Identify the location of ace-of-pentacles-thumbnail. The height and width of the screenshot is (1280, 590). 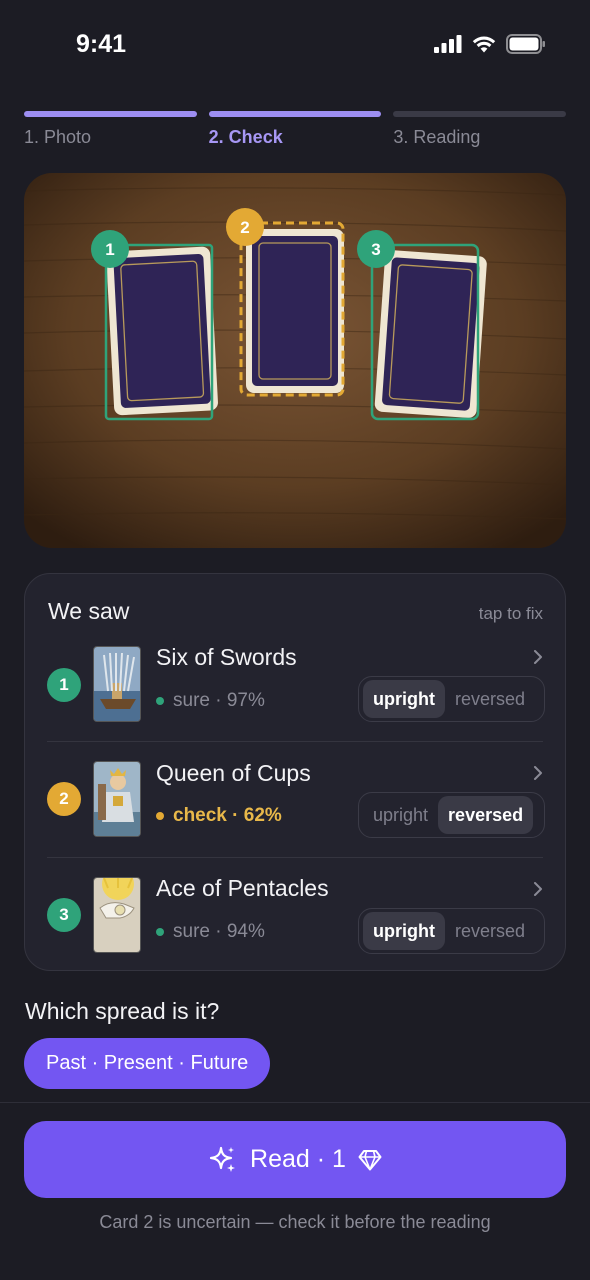
(117, 915).